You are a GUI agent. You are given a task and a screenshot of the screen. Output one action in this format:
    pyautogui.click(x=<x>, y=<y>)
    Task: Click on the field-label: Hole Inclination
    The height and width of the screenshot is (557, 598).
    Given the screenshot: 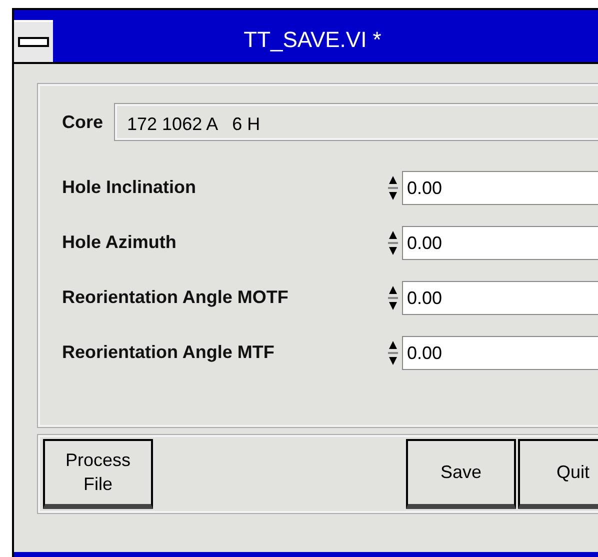 What is the action you would take?
    pyautogui.click(x=130, y=187)
    